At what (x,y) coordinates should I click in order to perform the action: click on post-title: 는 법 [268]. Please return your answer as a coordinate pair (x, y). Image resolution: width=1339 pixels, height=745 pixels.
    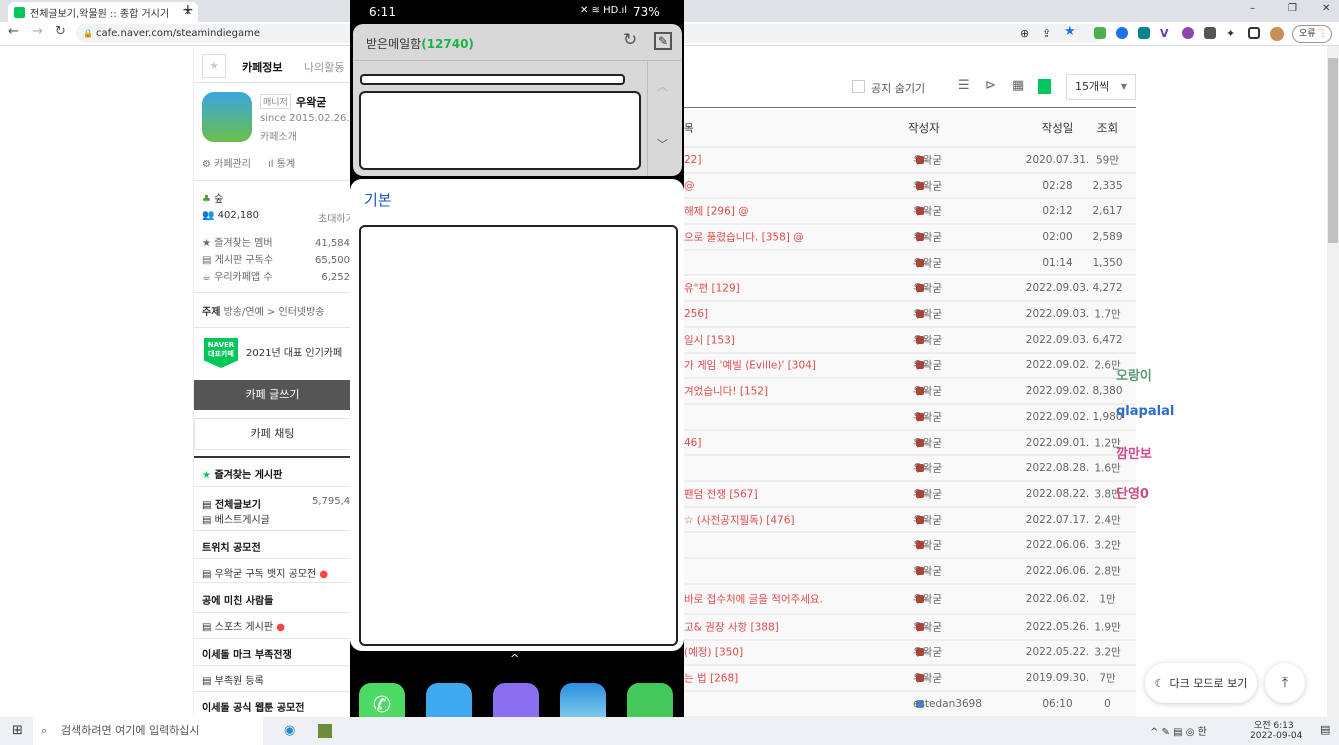
    Looking at the image, I should click on (711, 678).